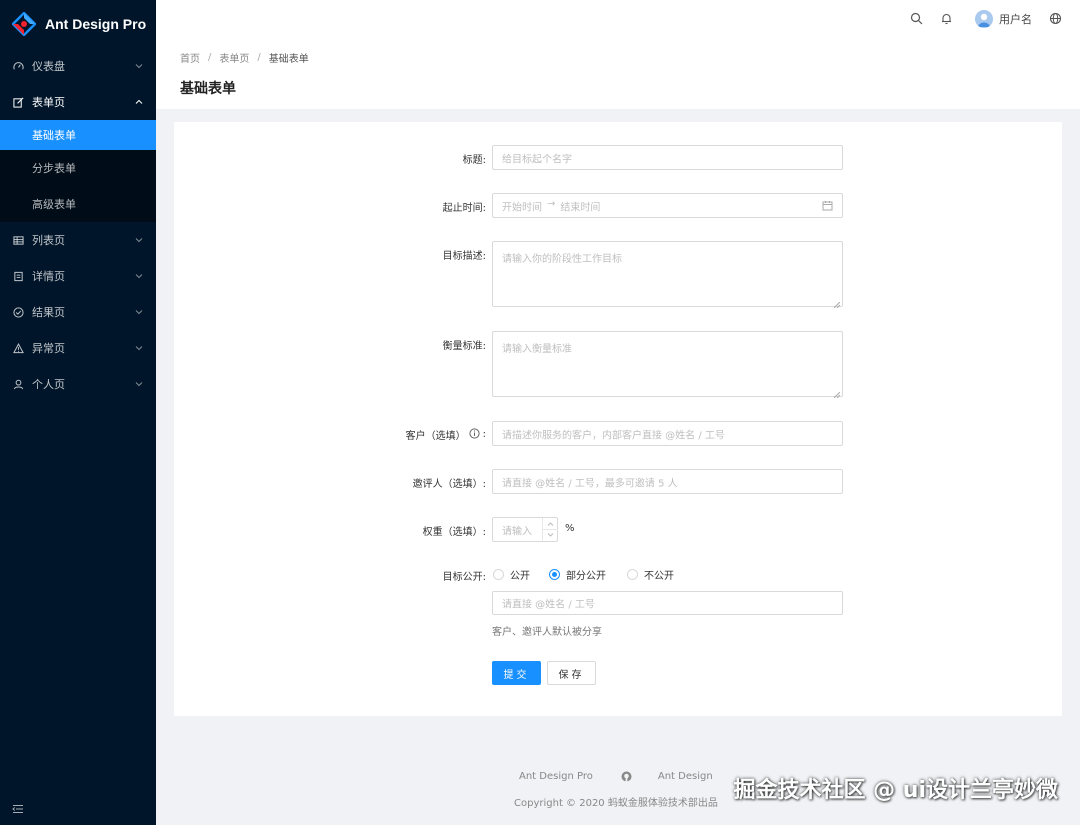  I want to click on weight-label: 权重（选填）:, so click(454, 532).